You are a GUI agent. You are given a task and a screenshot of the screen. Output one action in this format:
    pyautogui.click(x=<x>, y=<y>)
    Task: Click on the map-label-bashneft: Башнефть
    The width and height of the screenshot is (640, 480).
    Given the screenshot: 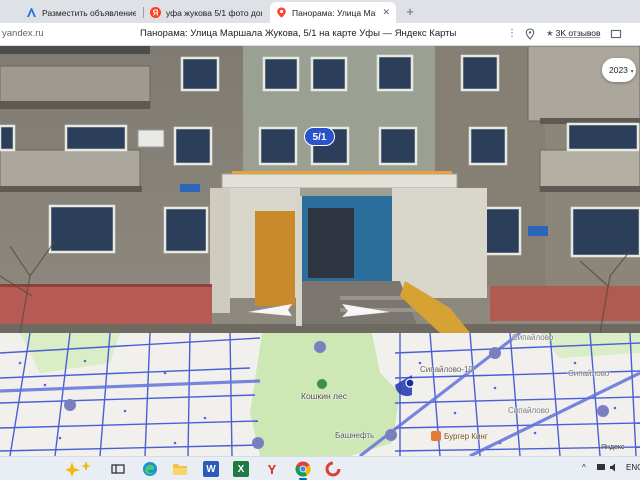 What is the action you would take?
    pyautogui.click(x=354, y=435)
    